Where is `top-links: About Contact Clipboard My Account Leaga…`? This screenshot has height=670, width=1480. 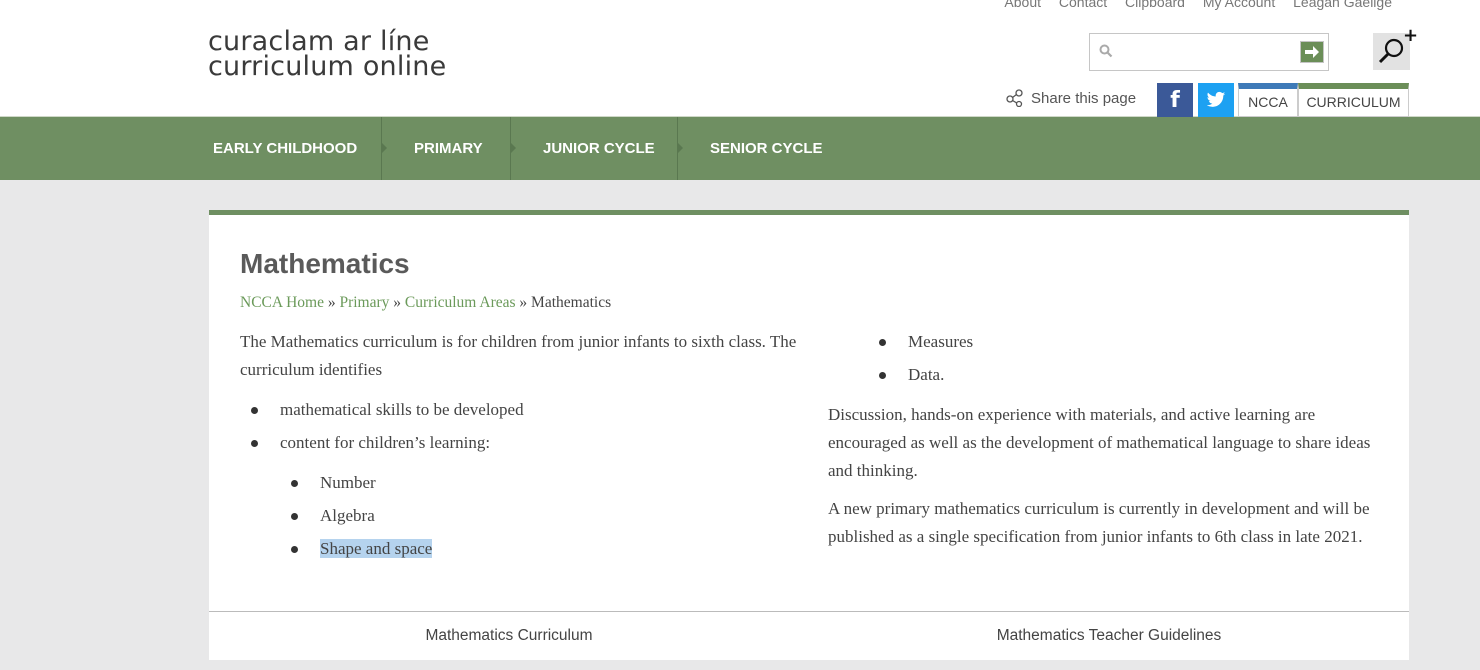
top-links: About Contact Clipboard My Account Leaga… is located at coordinates (1191, 5).